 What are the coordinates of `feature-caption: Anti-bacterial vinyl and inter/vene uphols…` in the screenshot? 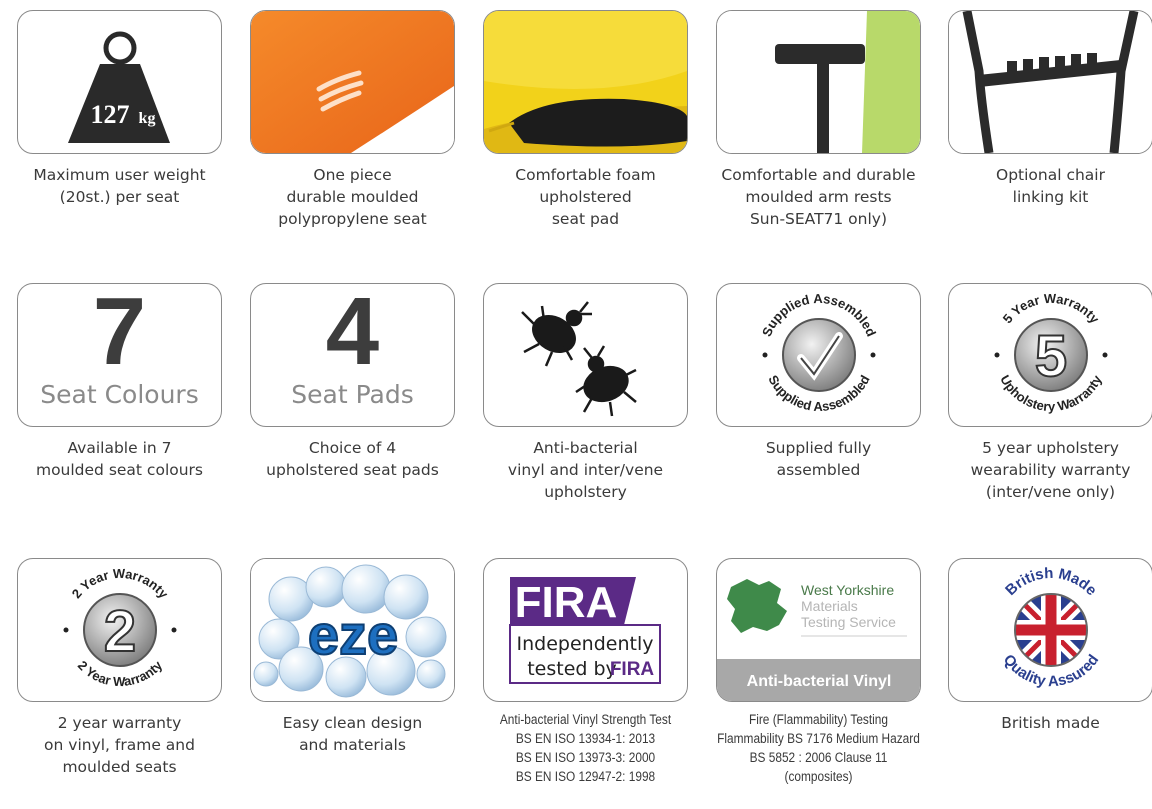 It's located at (585, 470).